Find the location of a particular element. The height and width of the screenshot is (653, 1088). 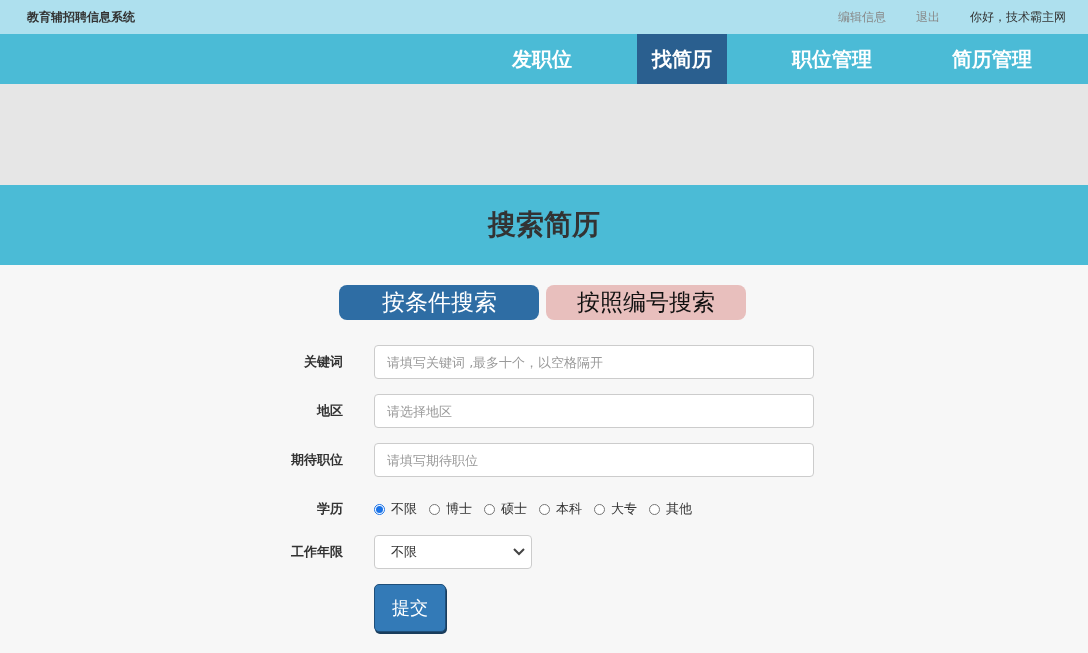

nav-item: 找简历 is located at coordinates (682, 59).